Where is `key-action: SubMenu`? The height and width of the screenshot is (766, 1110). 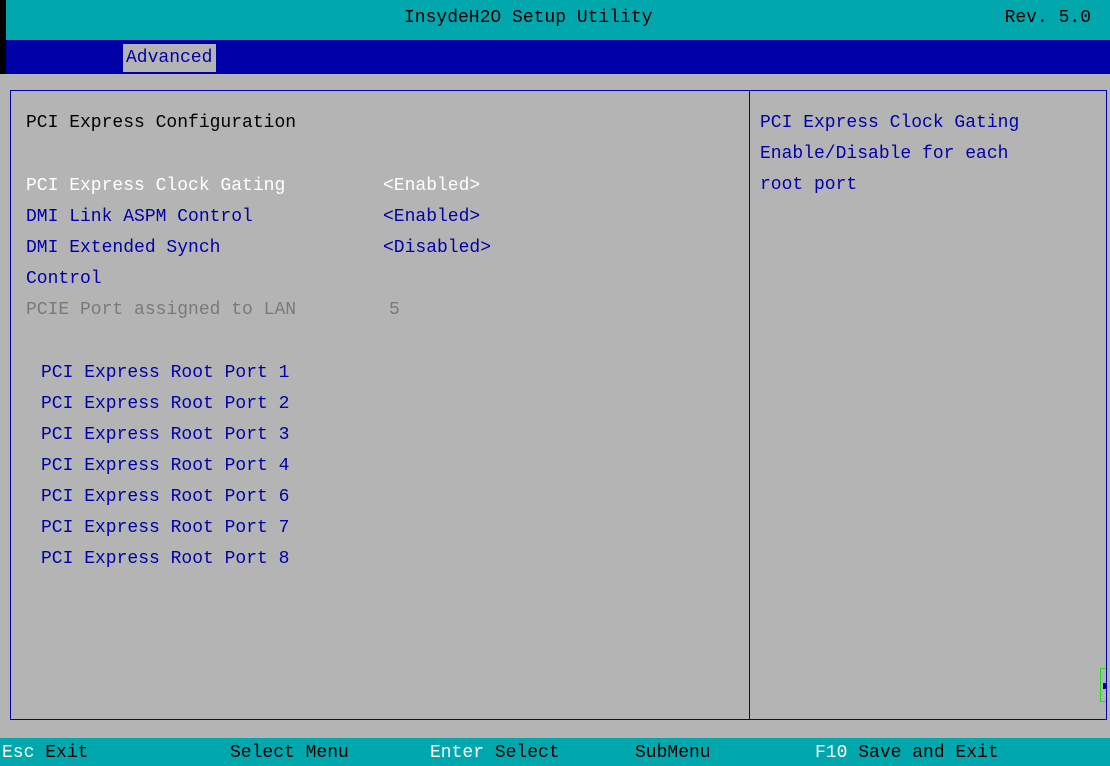
key-action: SubMenu is located at coordinates (673, 753).